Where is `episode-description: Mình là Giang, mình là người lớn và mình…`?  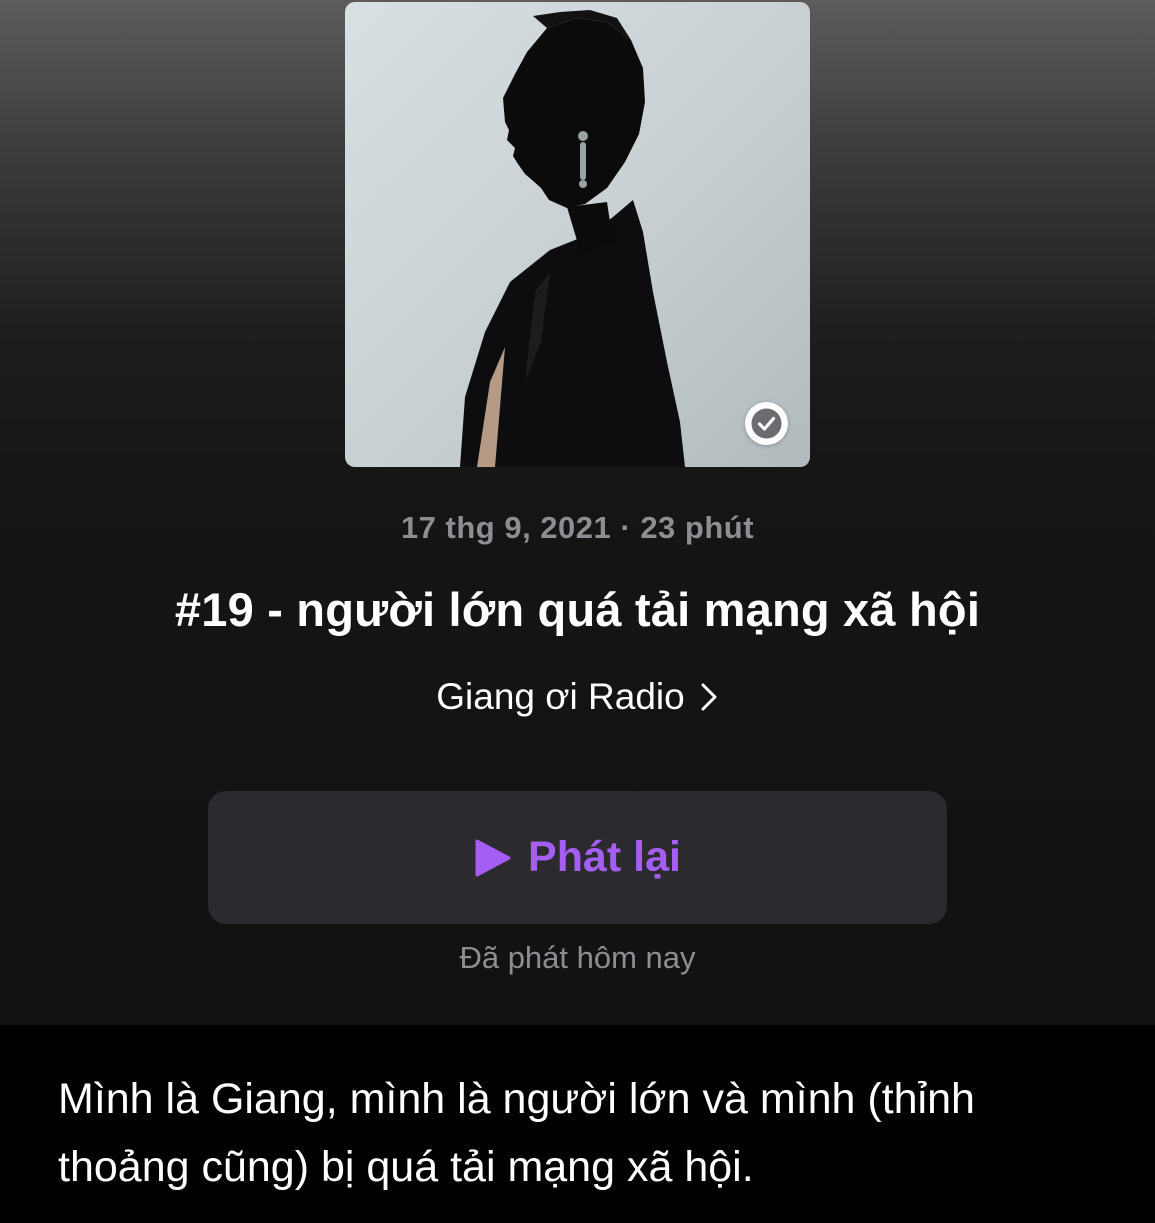
episode-description: Mình là Giang, mình là người lớn và mình… is located at coordinates (516, 1133).